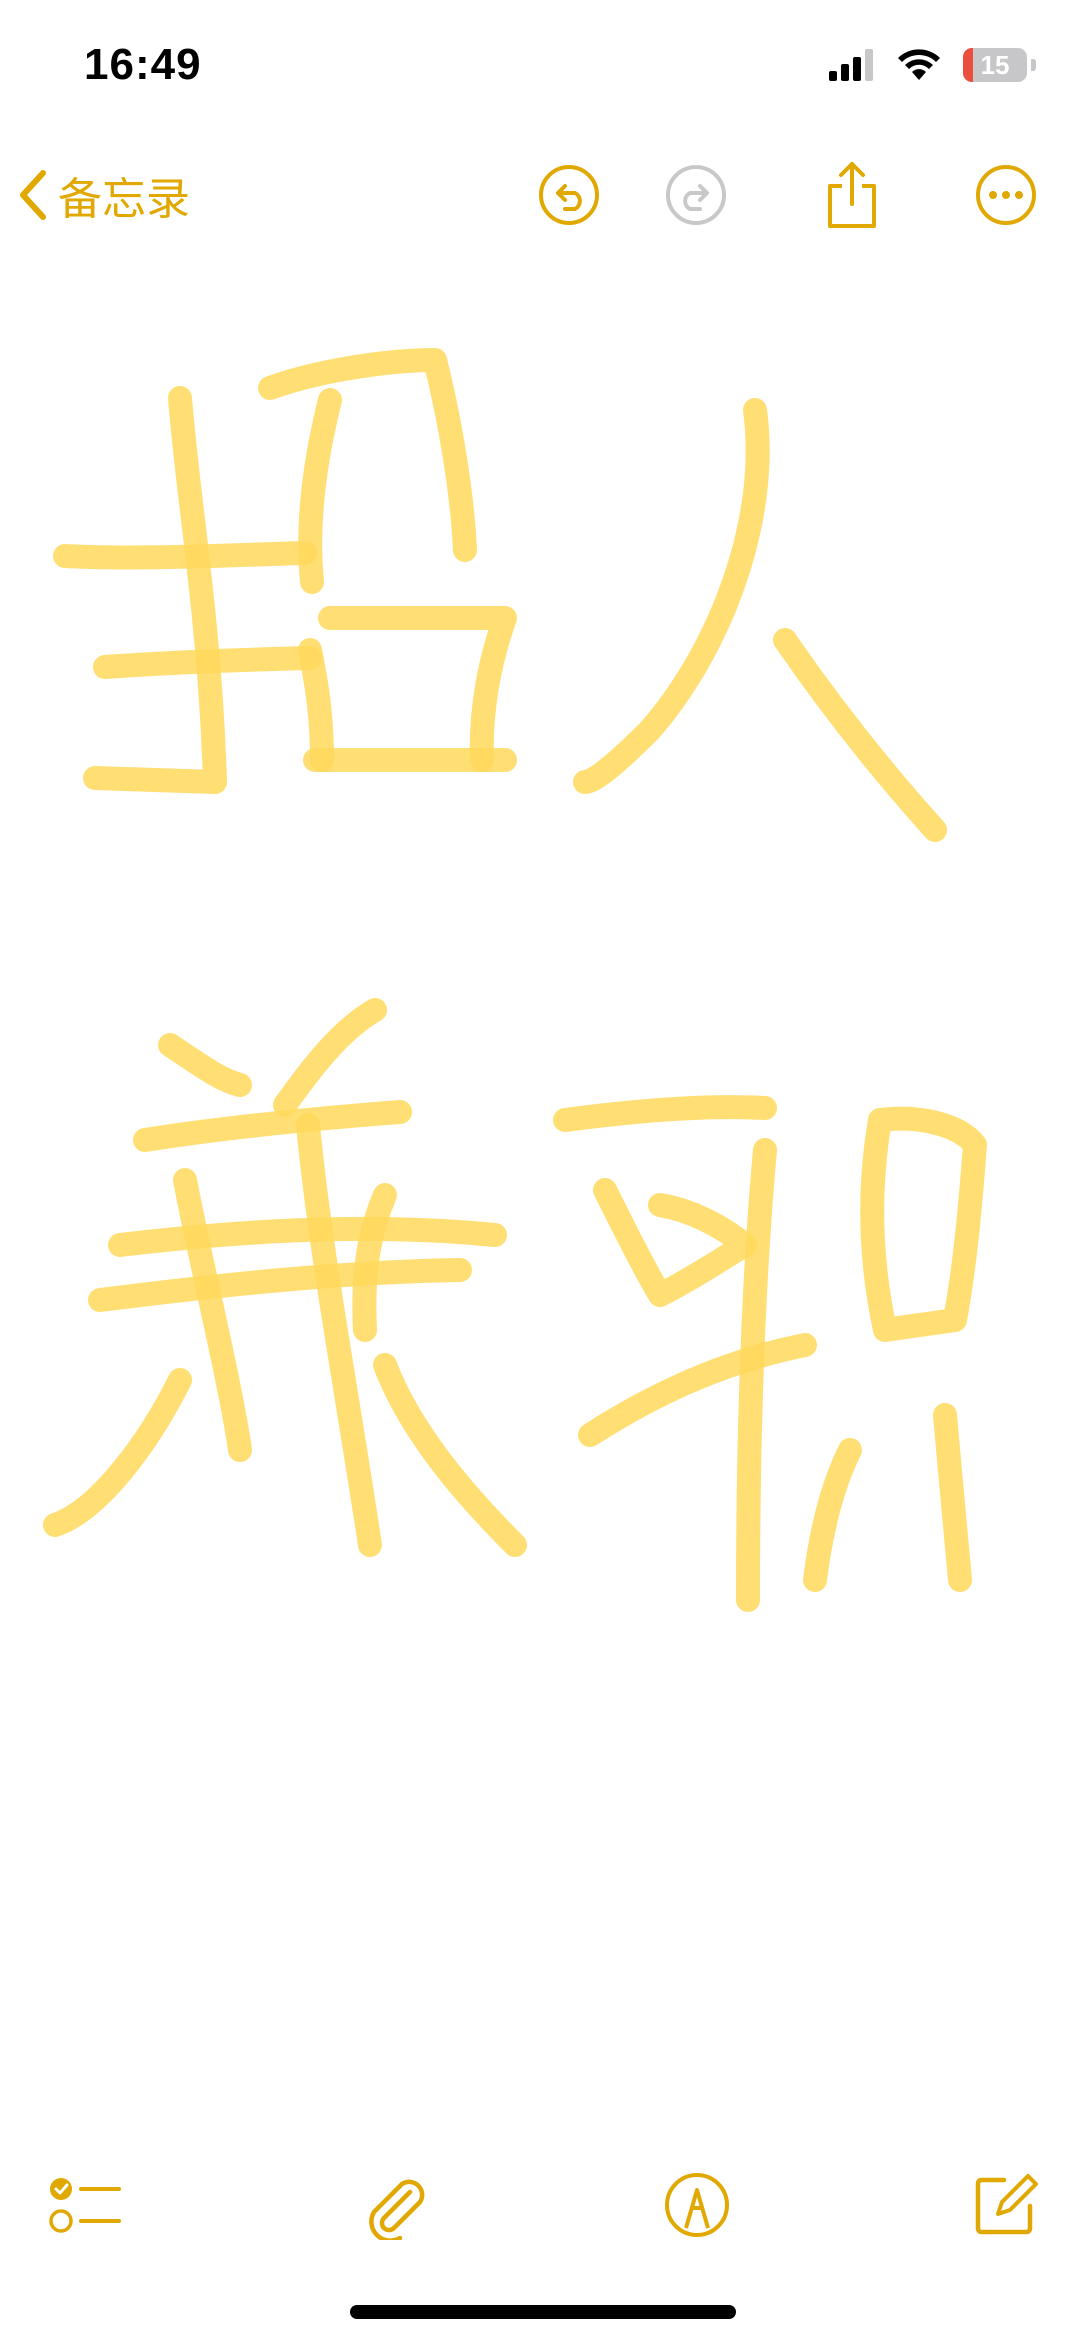 This screenshot has height=2337, width=1080. I want to click on battery-icon: 15, so click(995, 65).